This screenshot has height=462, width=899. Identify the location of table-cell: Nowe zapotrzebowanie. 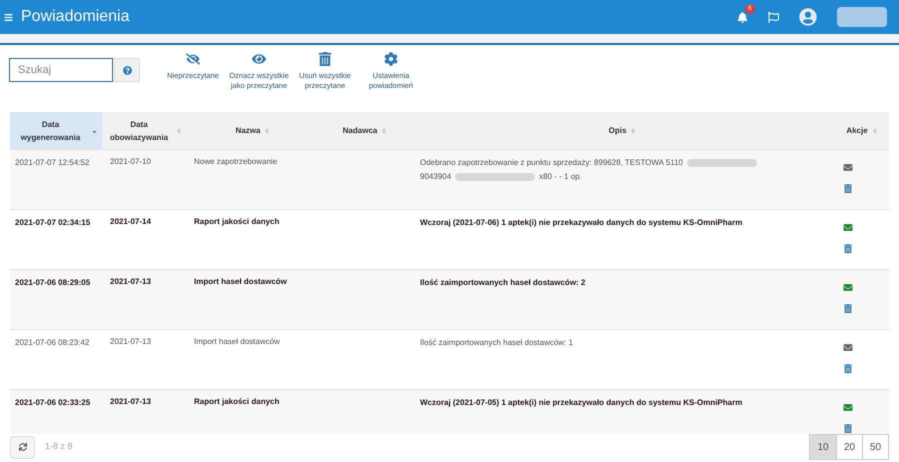
(236, 161).